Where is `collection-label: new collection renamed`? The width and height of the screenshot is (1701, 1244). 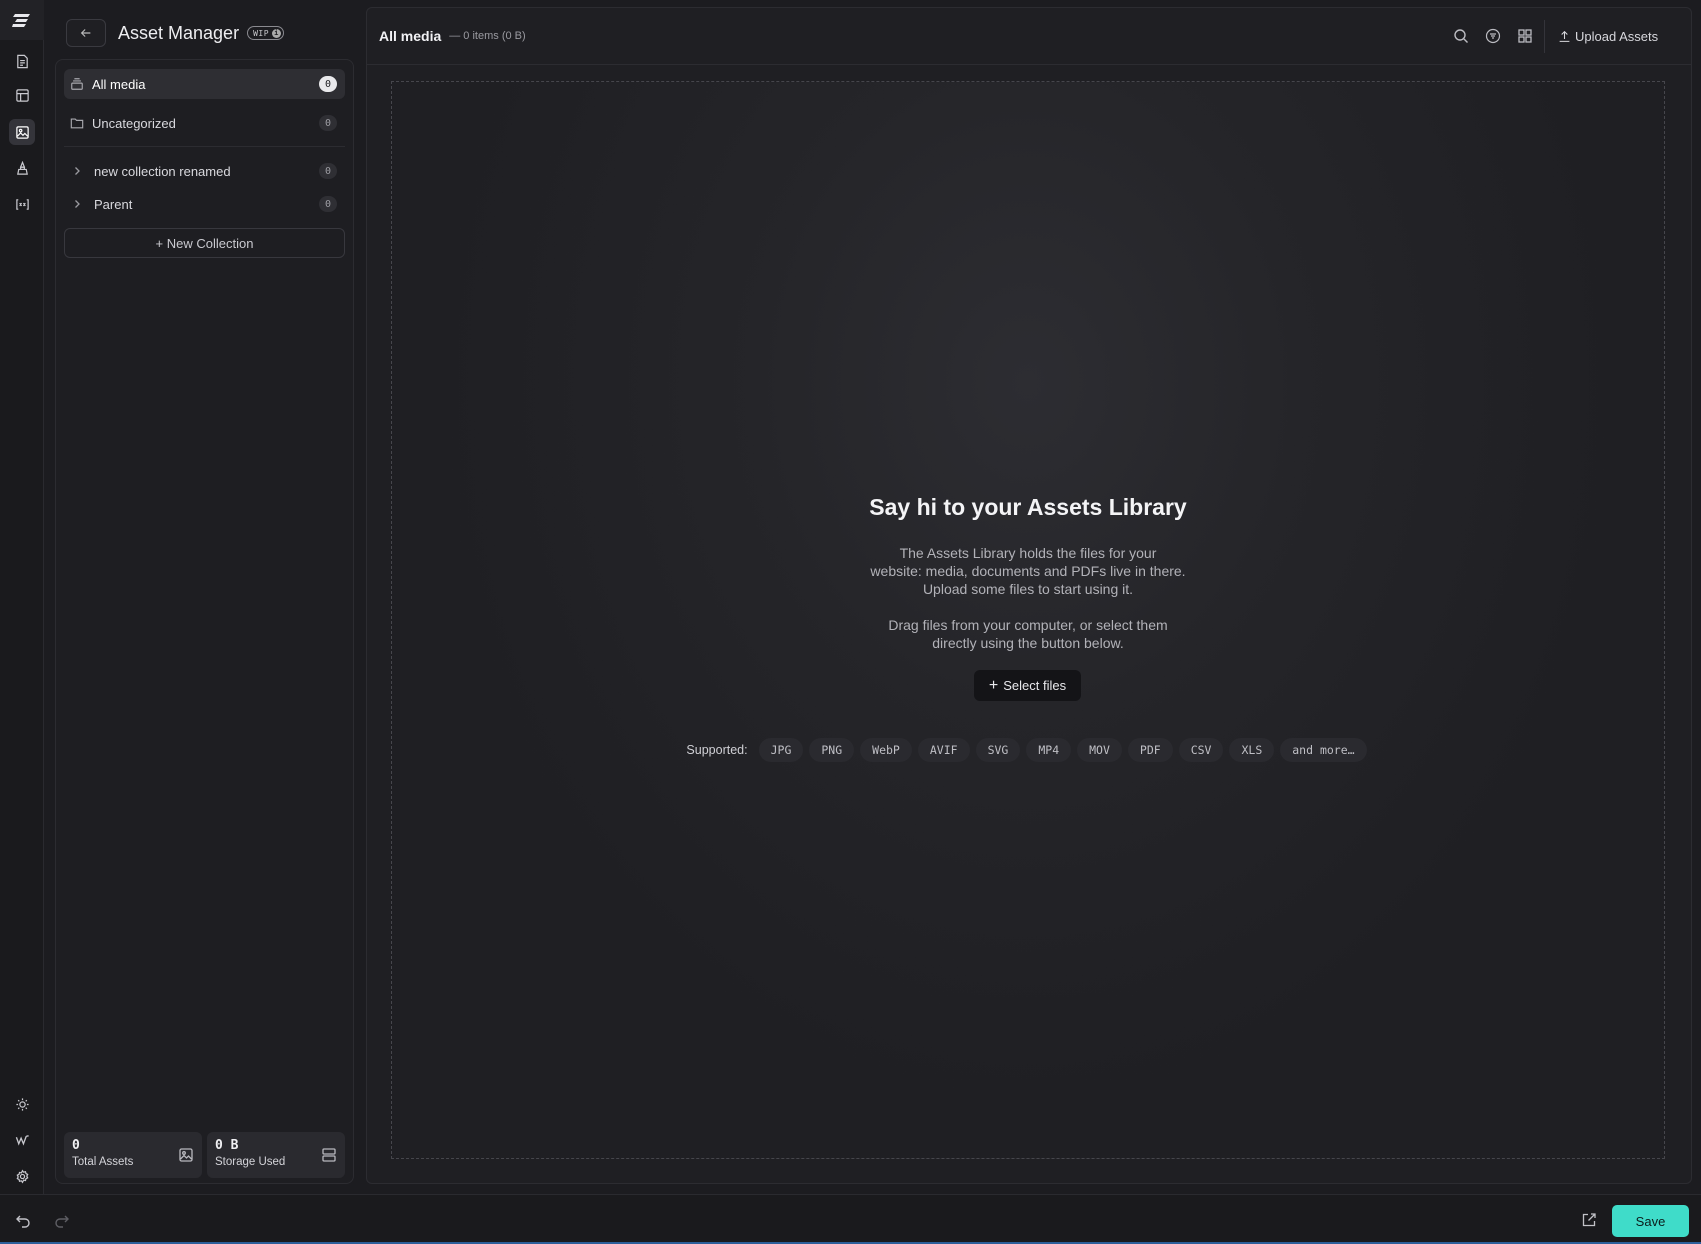 collection-label: new collection renamed is located at coordinates (162, 171).